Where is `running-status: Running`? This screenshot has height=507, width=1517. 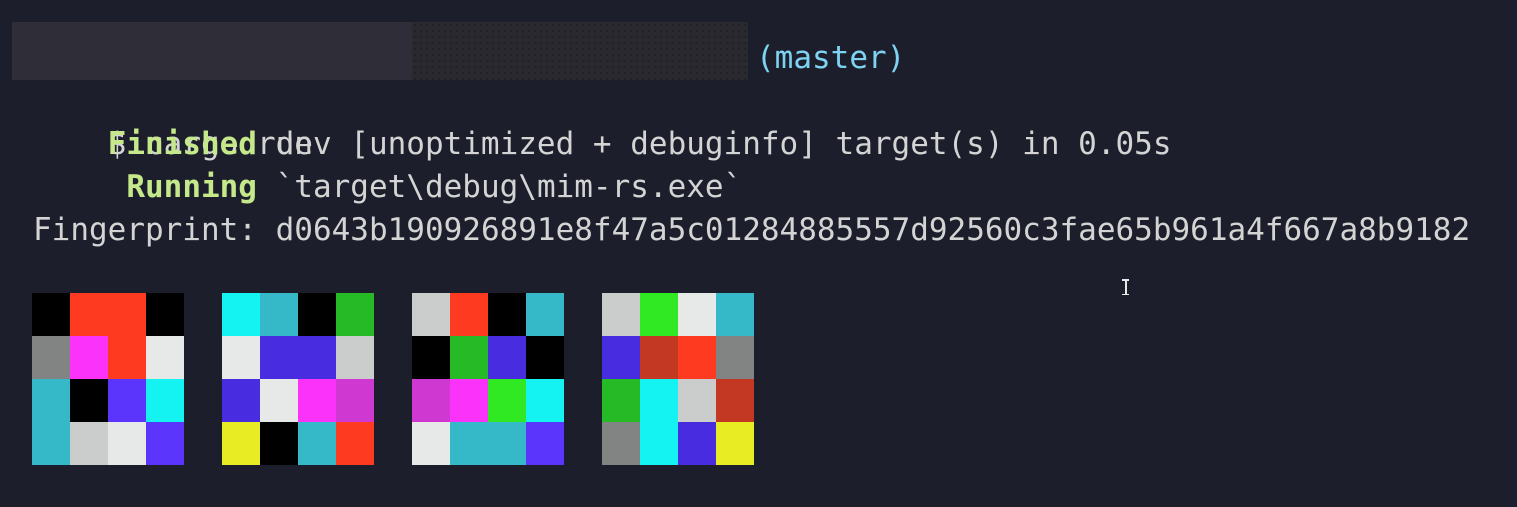
running-status: Running is located at coordinates (191, 187).